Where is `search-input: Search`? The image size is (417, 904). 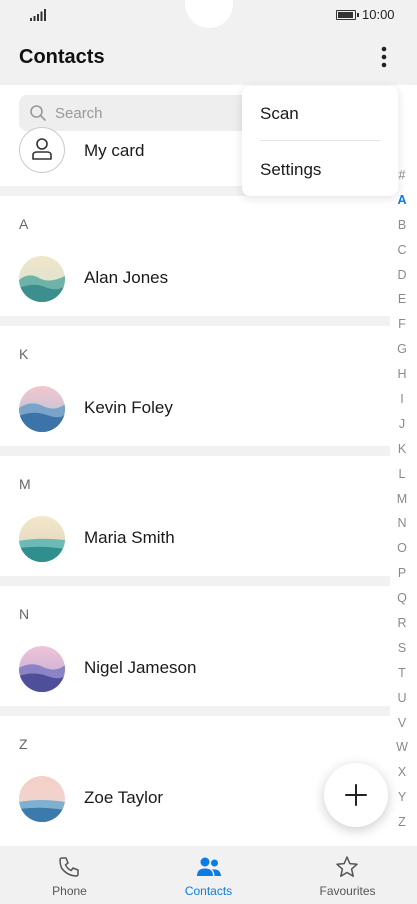
search-input: Search is located at coordinates (144, 113).